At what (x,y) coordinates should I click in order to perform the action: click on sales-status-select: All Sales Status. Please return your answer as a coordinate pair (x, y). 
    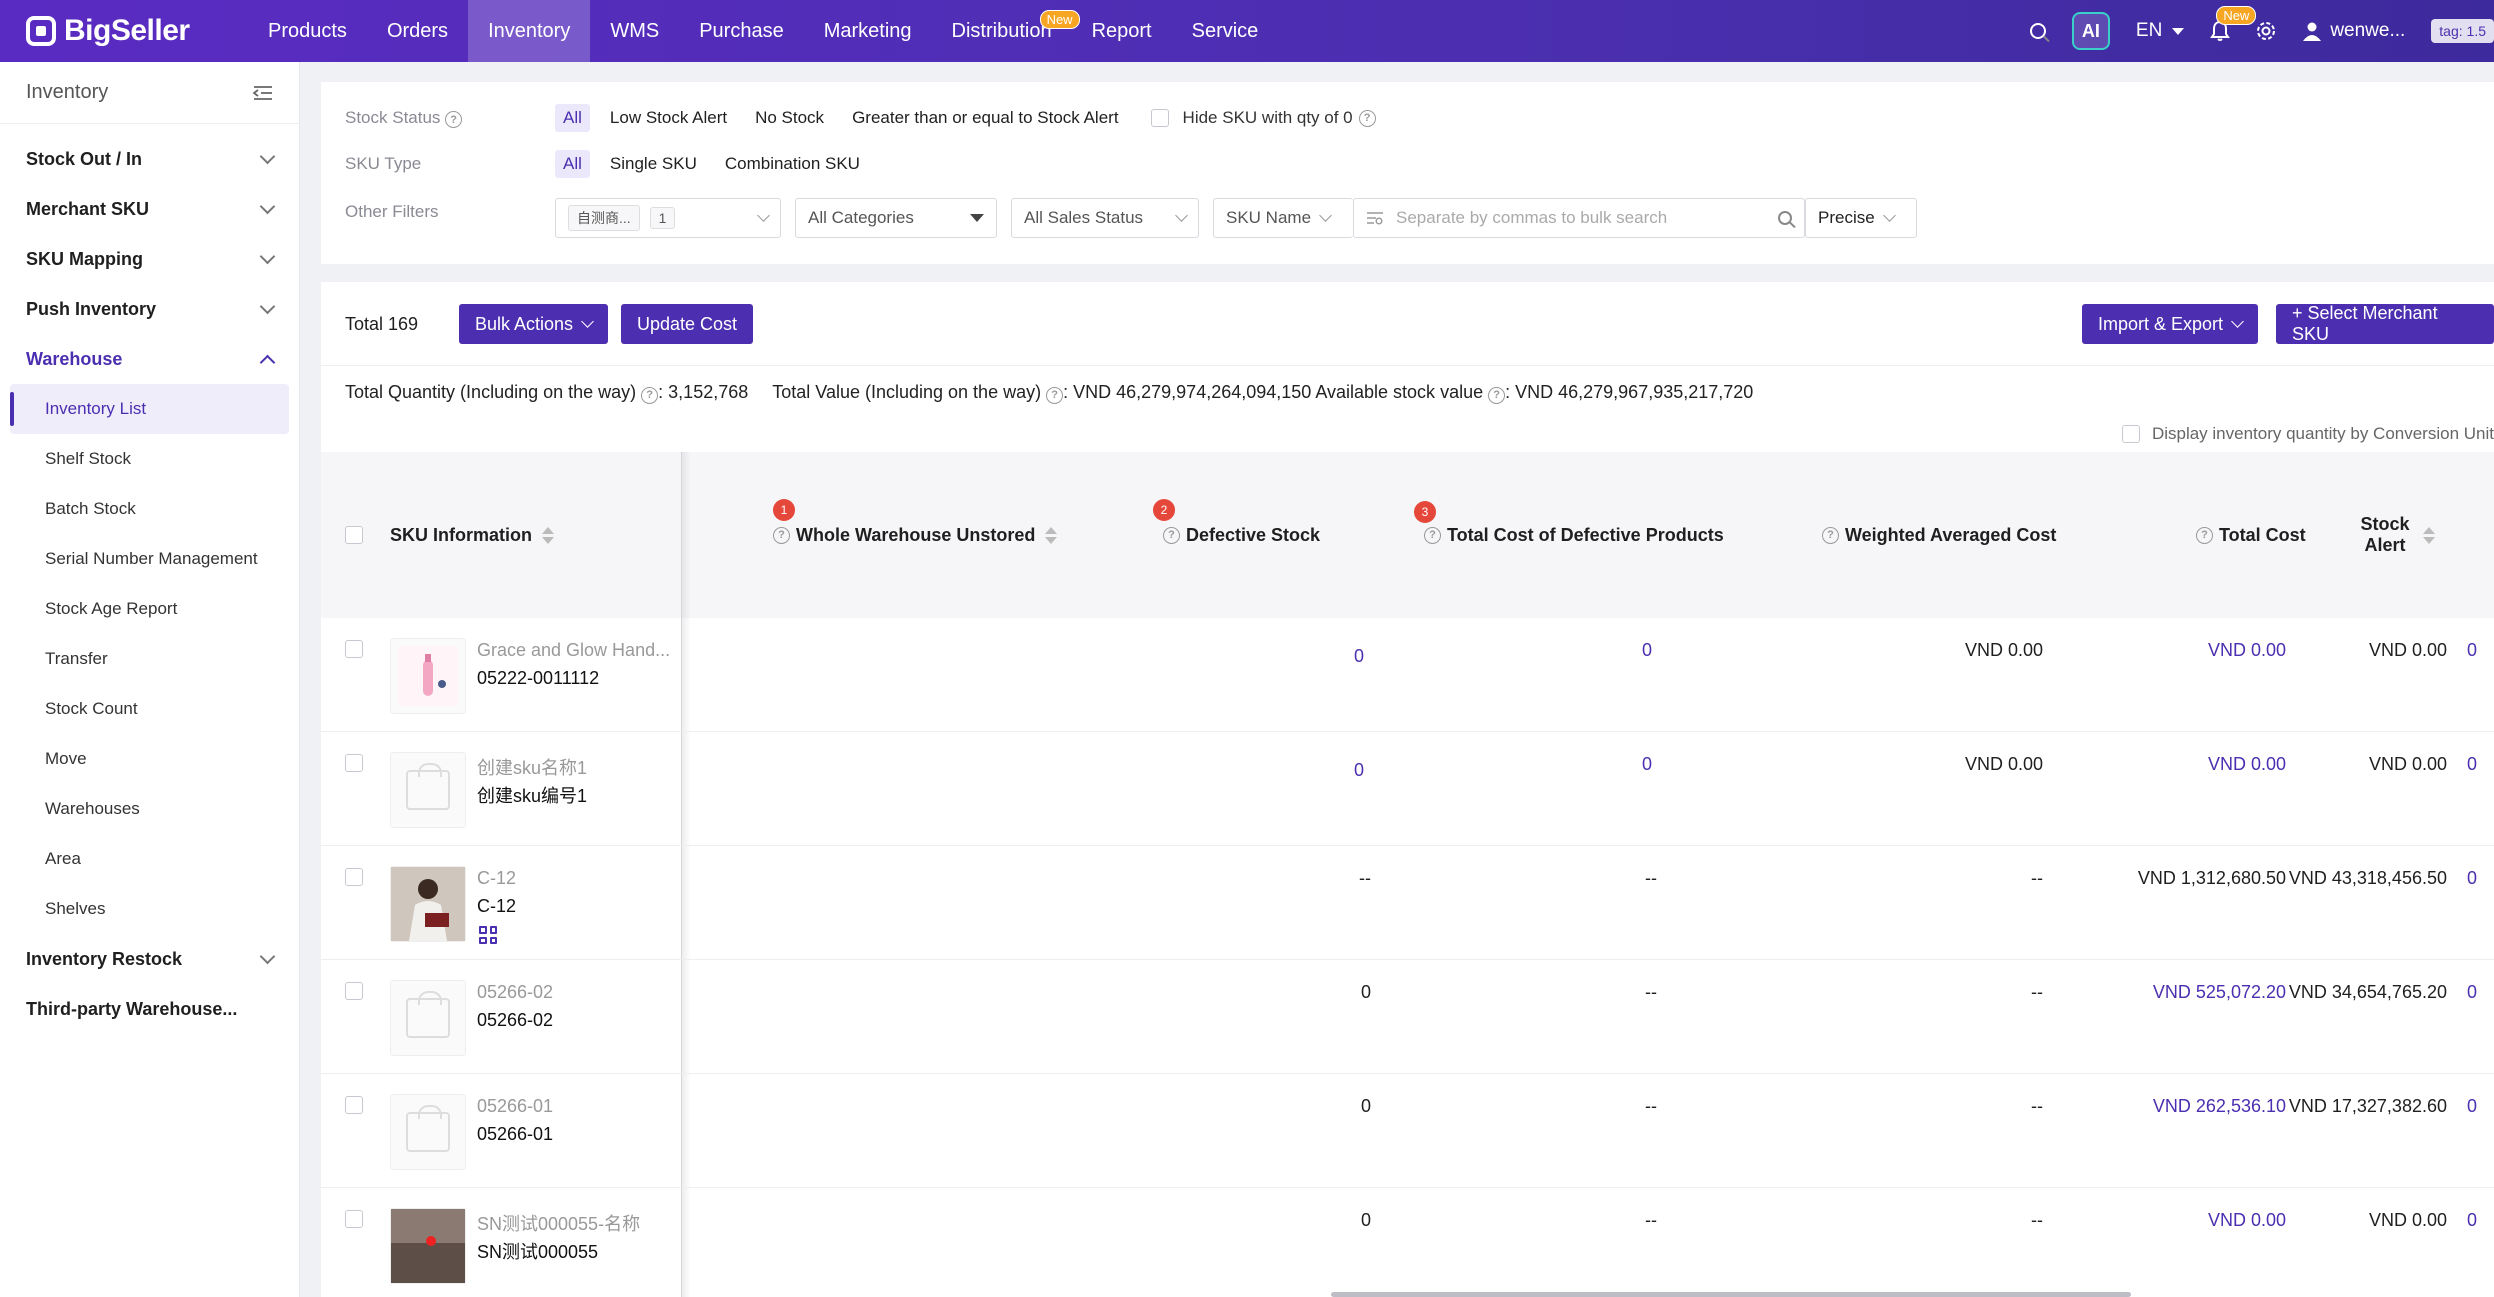
    Looking at the image, I should click on (1105, 218).